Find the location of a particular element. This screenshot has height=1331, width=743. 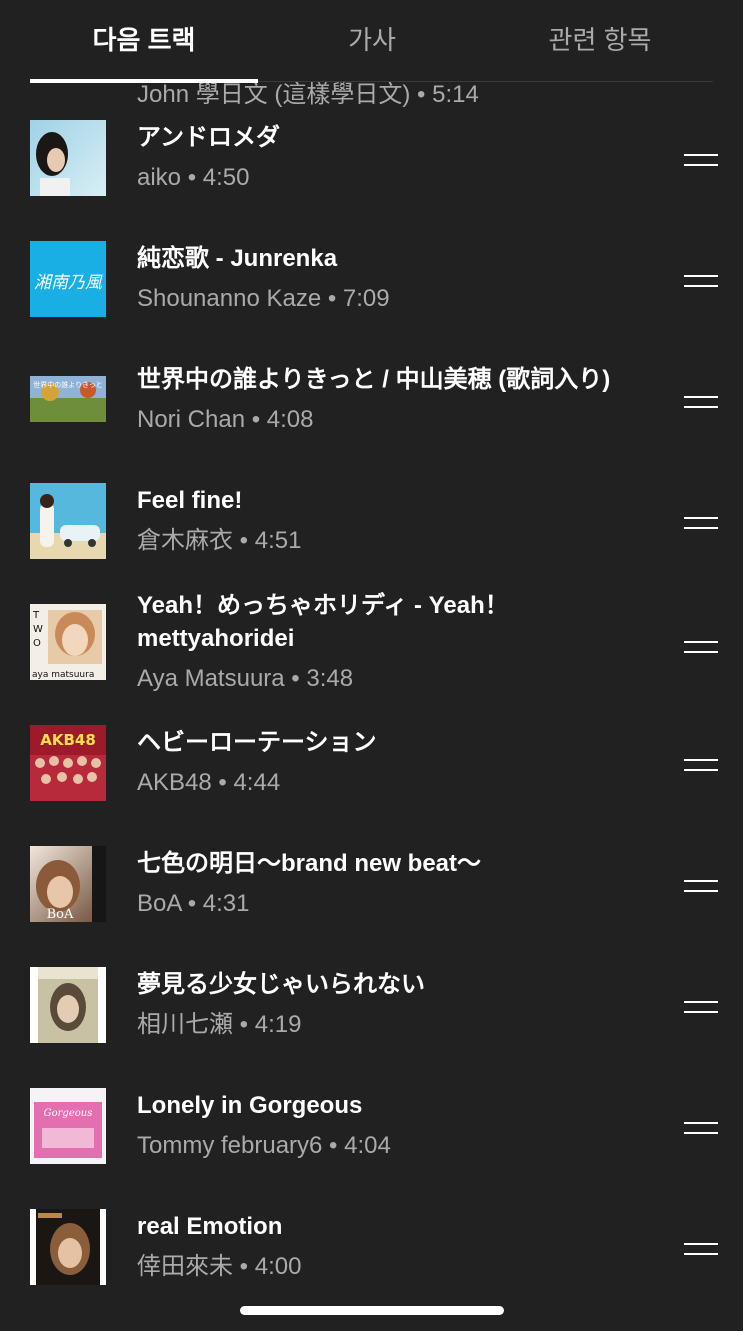

album-thumbnail: 湘南乃風 is located at coordinates (68, 279).